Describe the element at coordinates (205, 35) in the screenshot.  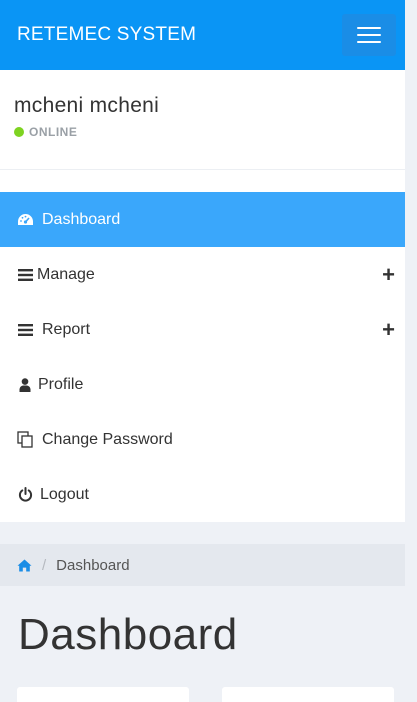
I see `top-navbar: RETEMEC SYSTEM` at that location.